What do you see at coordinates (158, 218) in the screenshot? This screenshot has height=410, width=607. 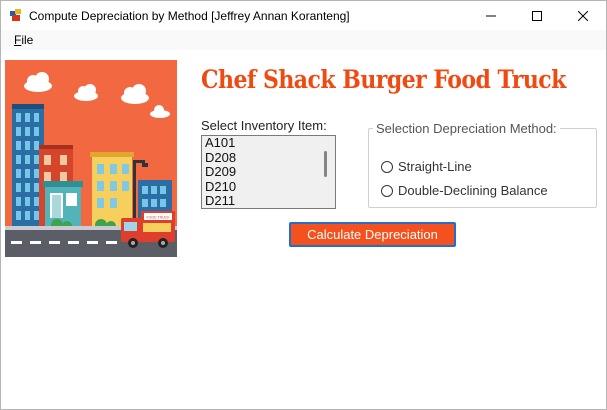 I see `truck-sign: FOOD TRUCK` at bounding box center [158, 218].